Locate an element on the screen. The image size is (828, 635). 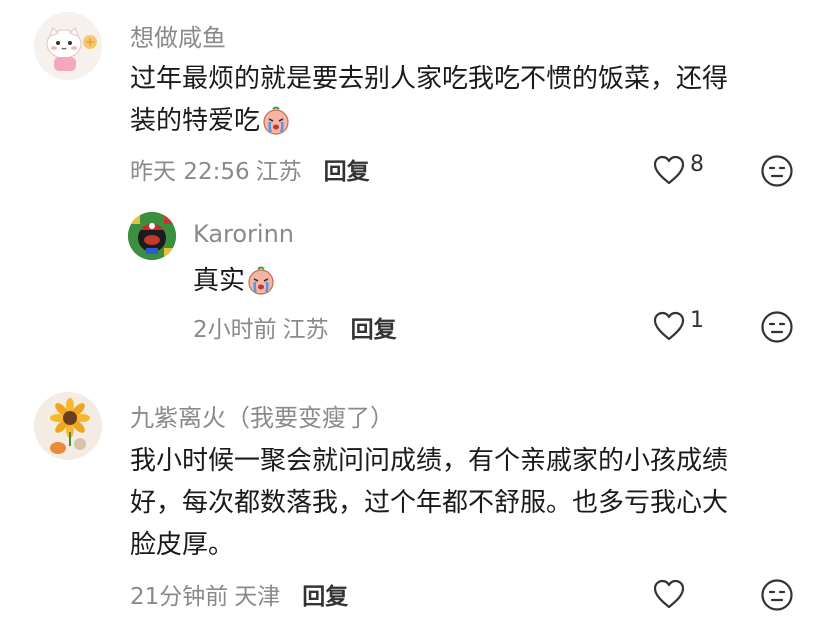
like-button: 1 is located at coordinates (678, 325).